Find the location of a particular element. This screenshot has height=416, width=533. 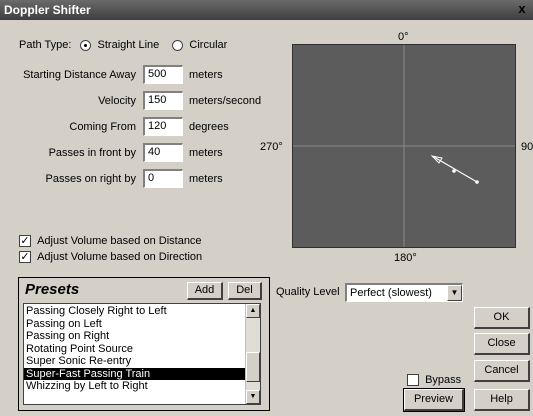

list-item-selected: Super-Fast Passing Train is located at coordinates (134, 373).